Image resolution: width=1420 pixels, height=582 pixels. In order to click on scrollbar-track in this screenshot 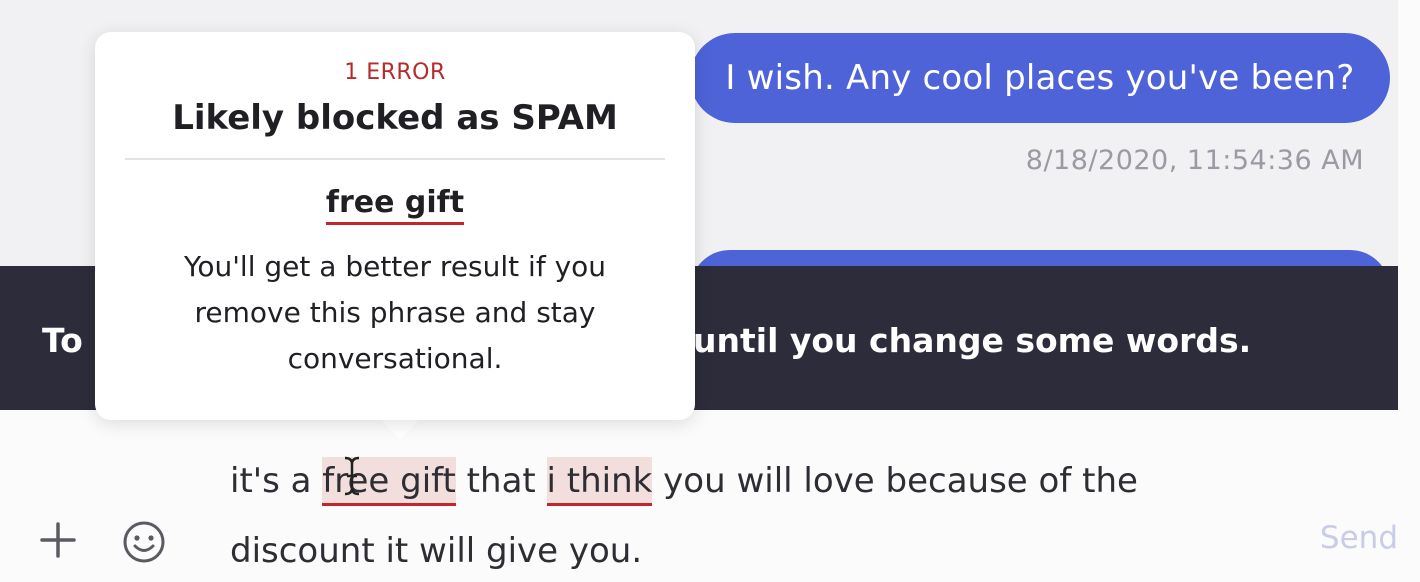, I will do `click(1409, 291)`.